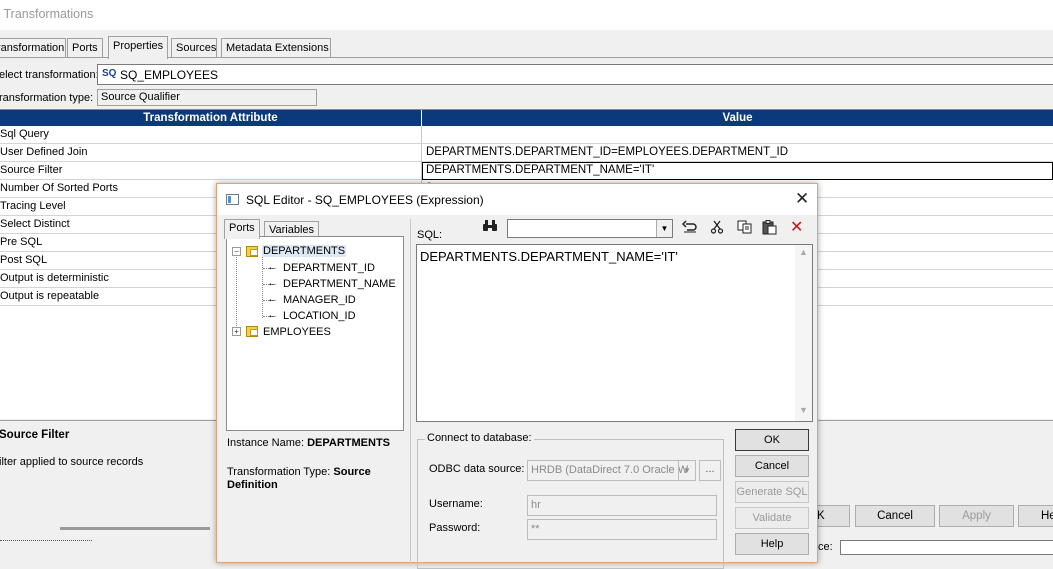 The width and height of the screenshot is (1053, 569). Describe the element at coordinates (772, 544) in the screenshot. I see `dialog-help-button: Help` at that location.